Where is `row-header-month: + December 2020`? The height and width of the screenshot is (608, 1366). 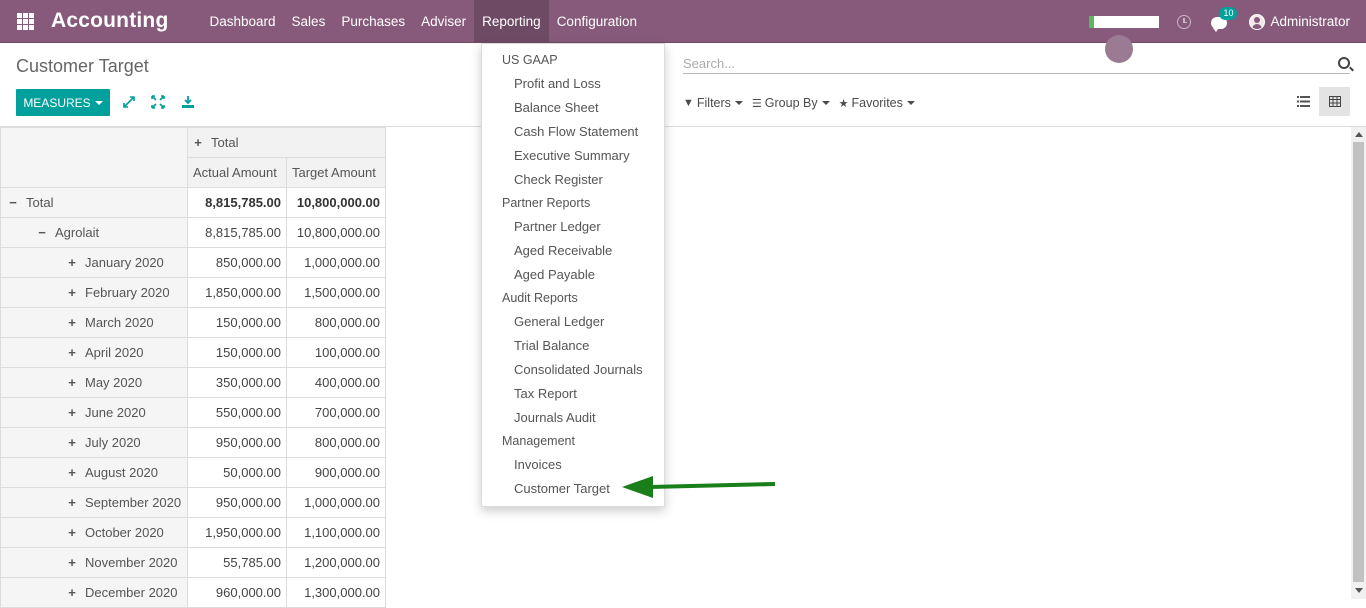 row-header-month: + December 2020 is located at coordinates (94, 592).